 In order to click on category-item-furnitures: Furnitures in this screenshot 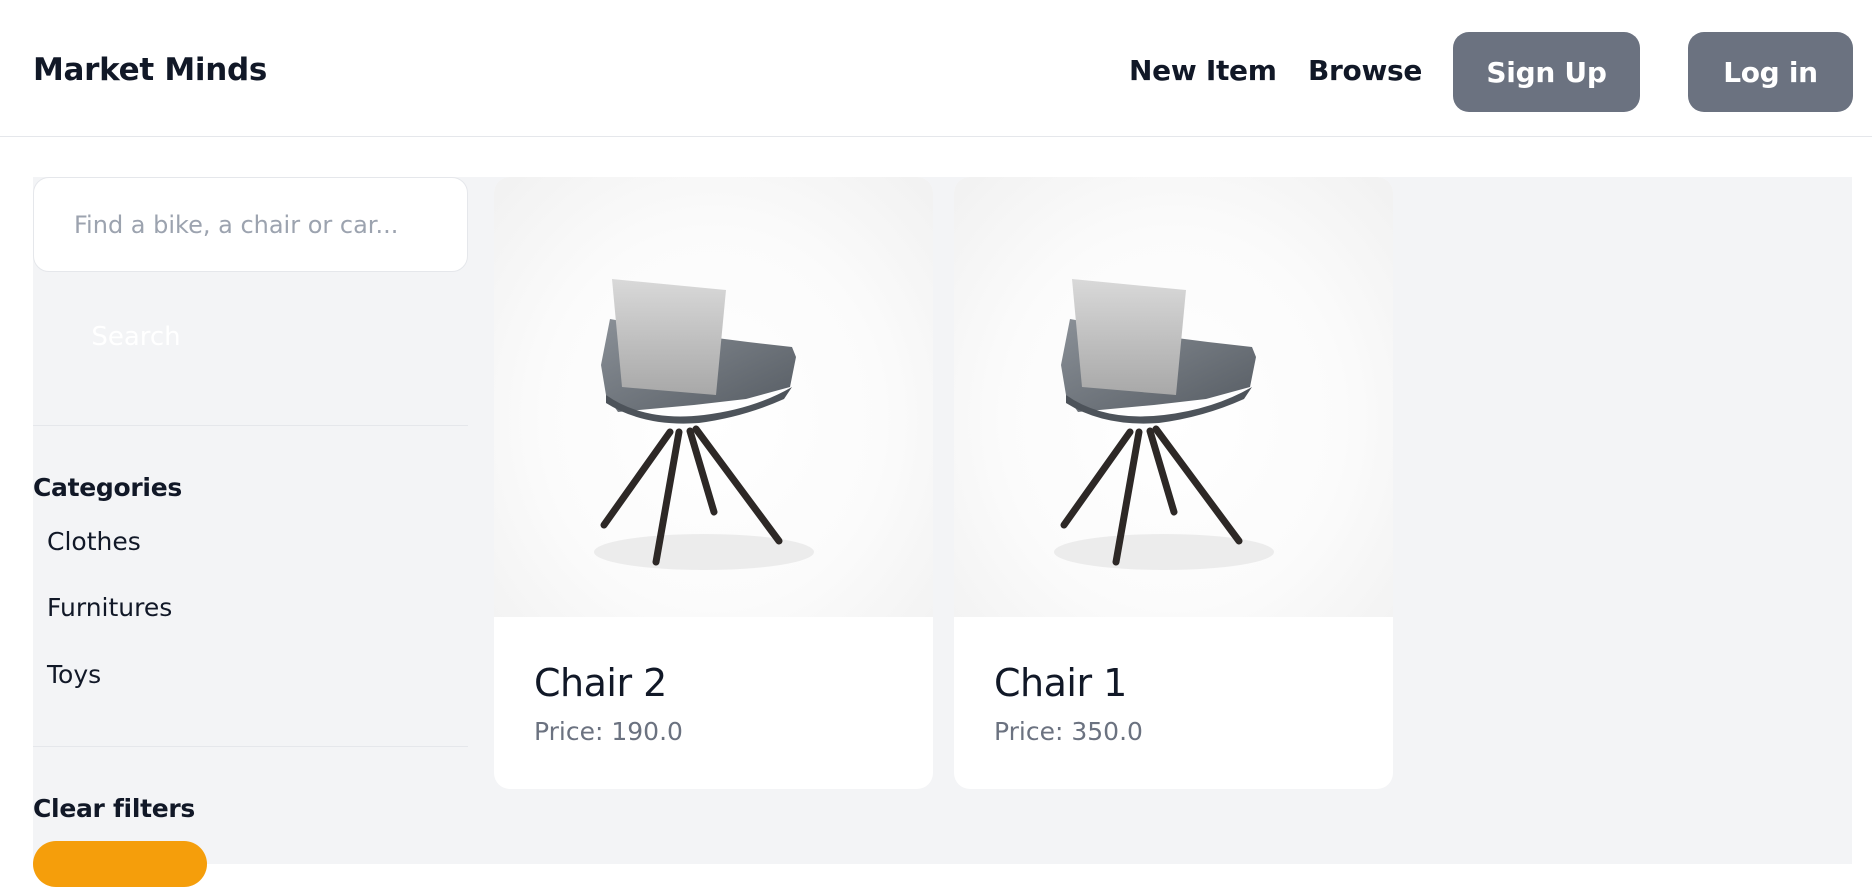, I will do `click(109, 607)`.